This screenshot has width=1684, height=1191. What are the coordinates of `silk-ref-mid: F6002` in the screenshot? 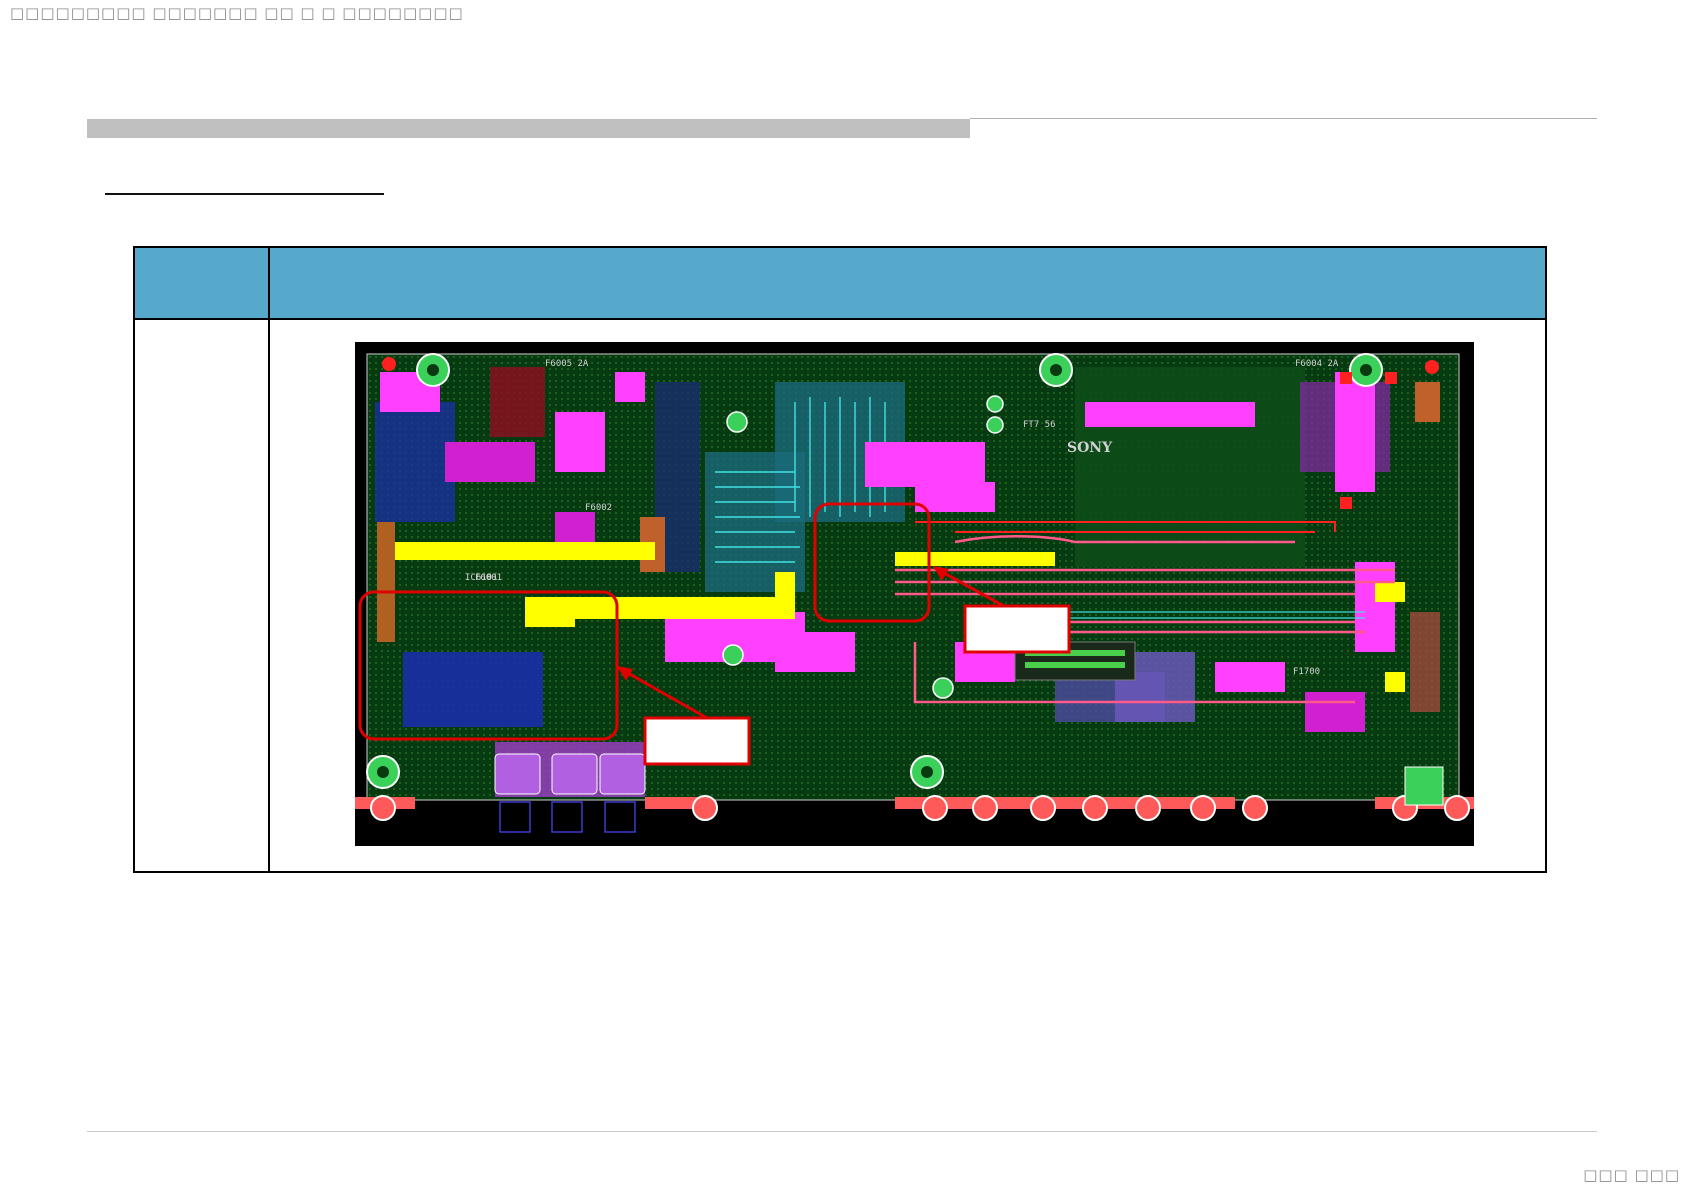 It's located at (598, 508).